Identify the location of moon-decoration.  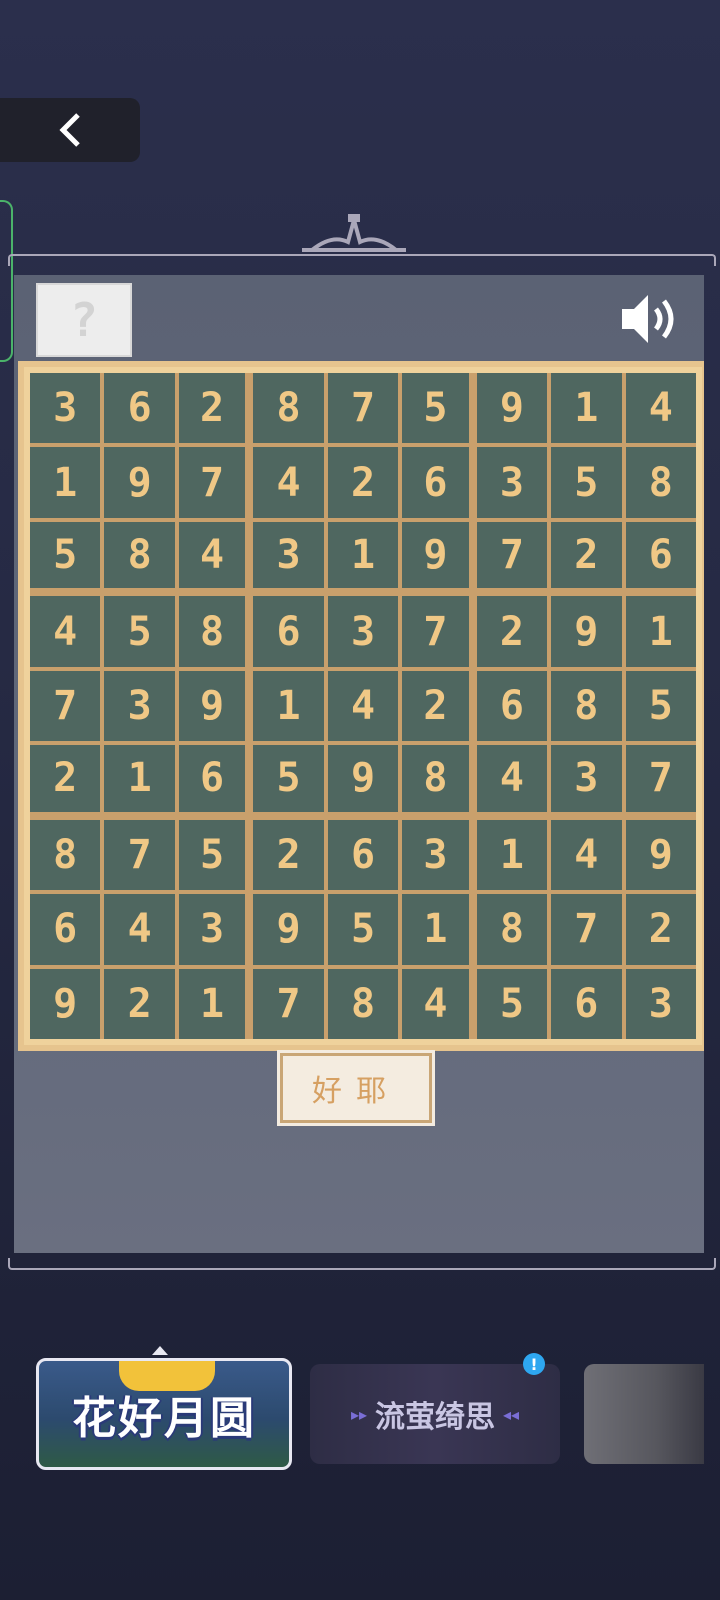
(167, 1376).